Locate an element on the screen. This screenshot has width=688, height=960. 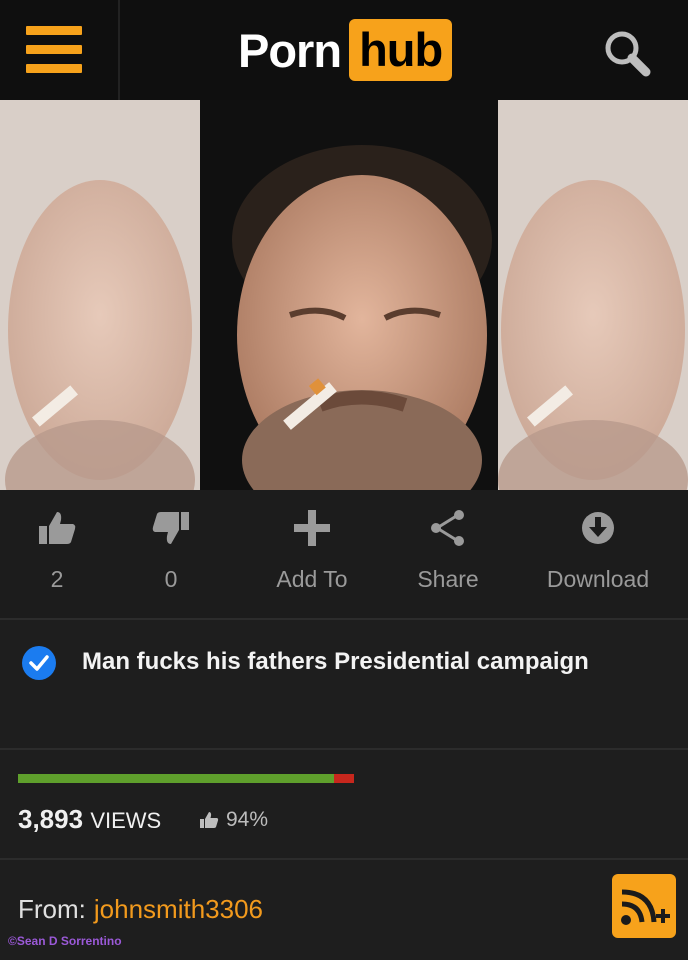
plus-icon is located at coordinates (312, 528).